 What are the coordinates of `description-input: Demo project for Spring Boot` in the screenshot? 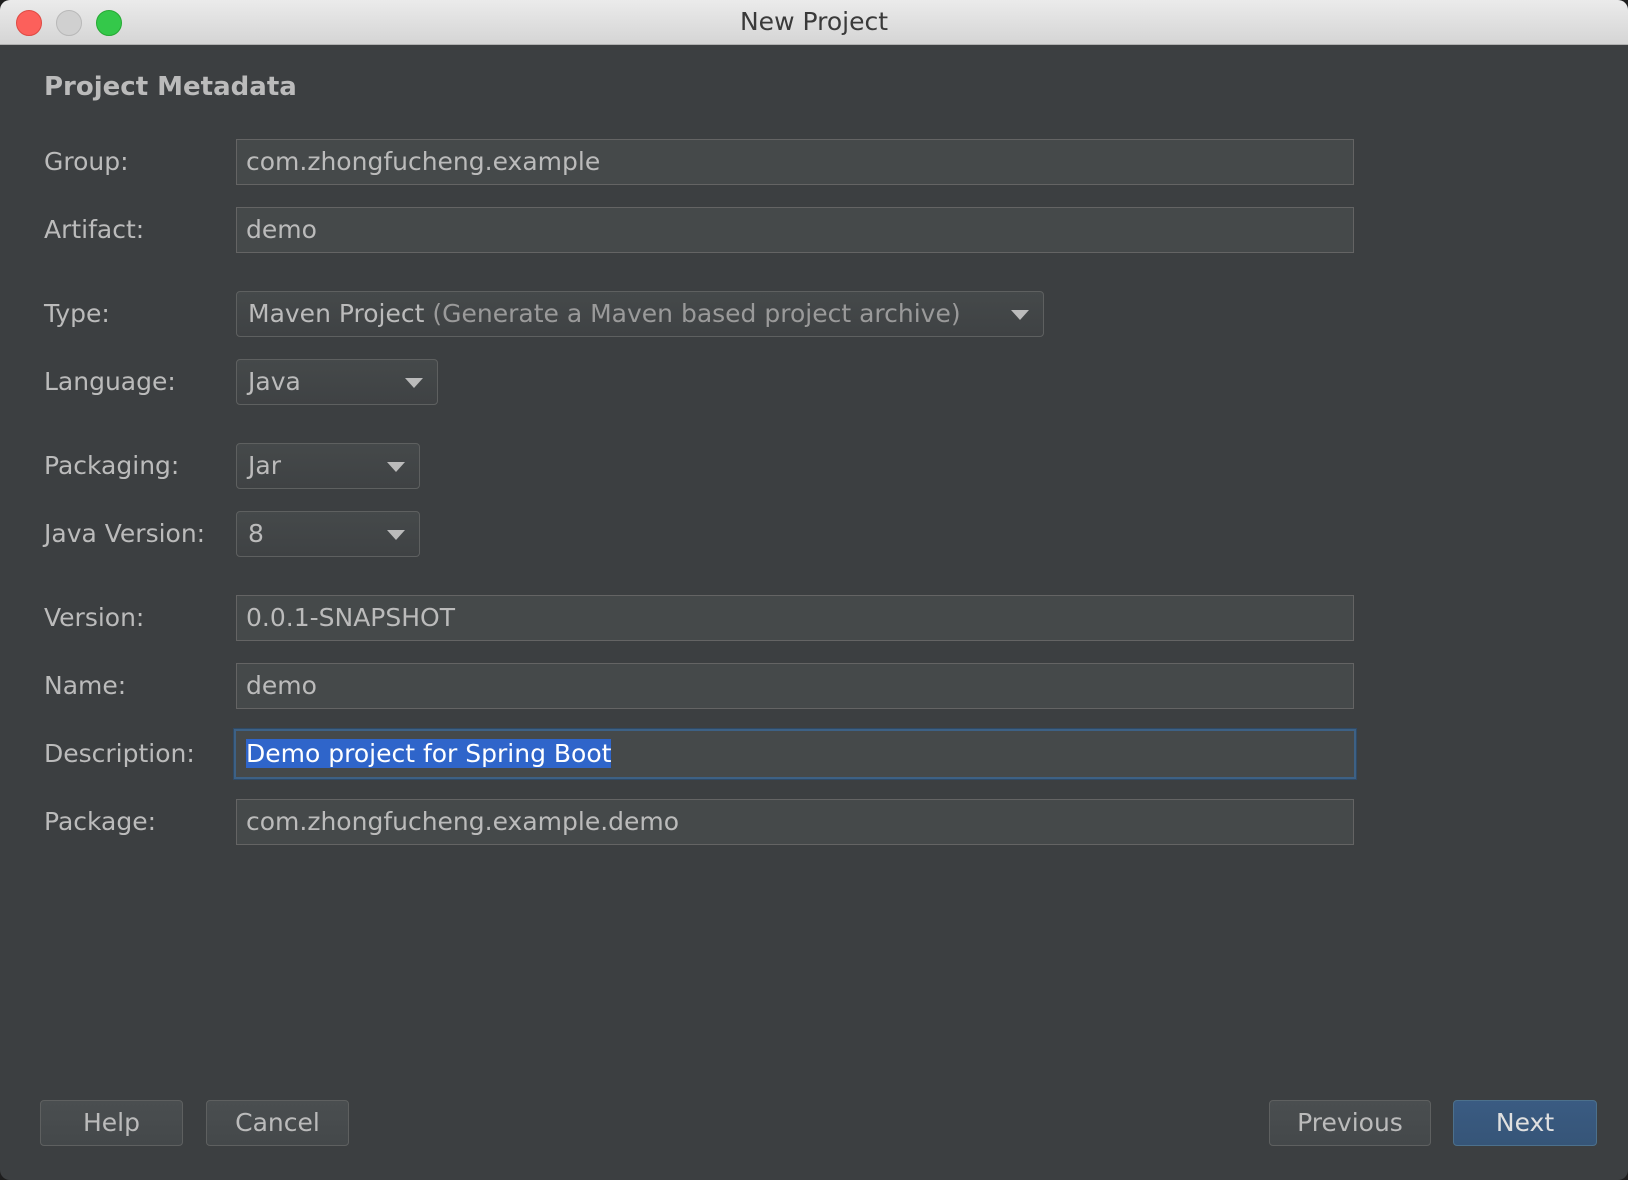 It's located at (795, 754).